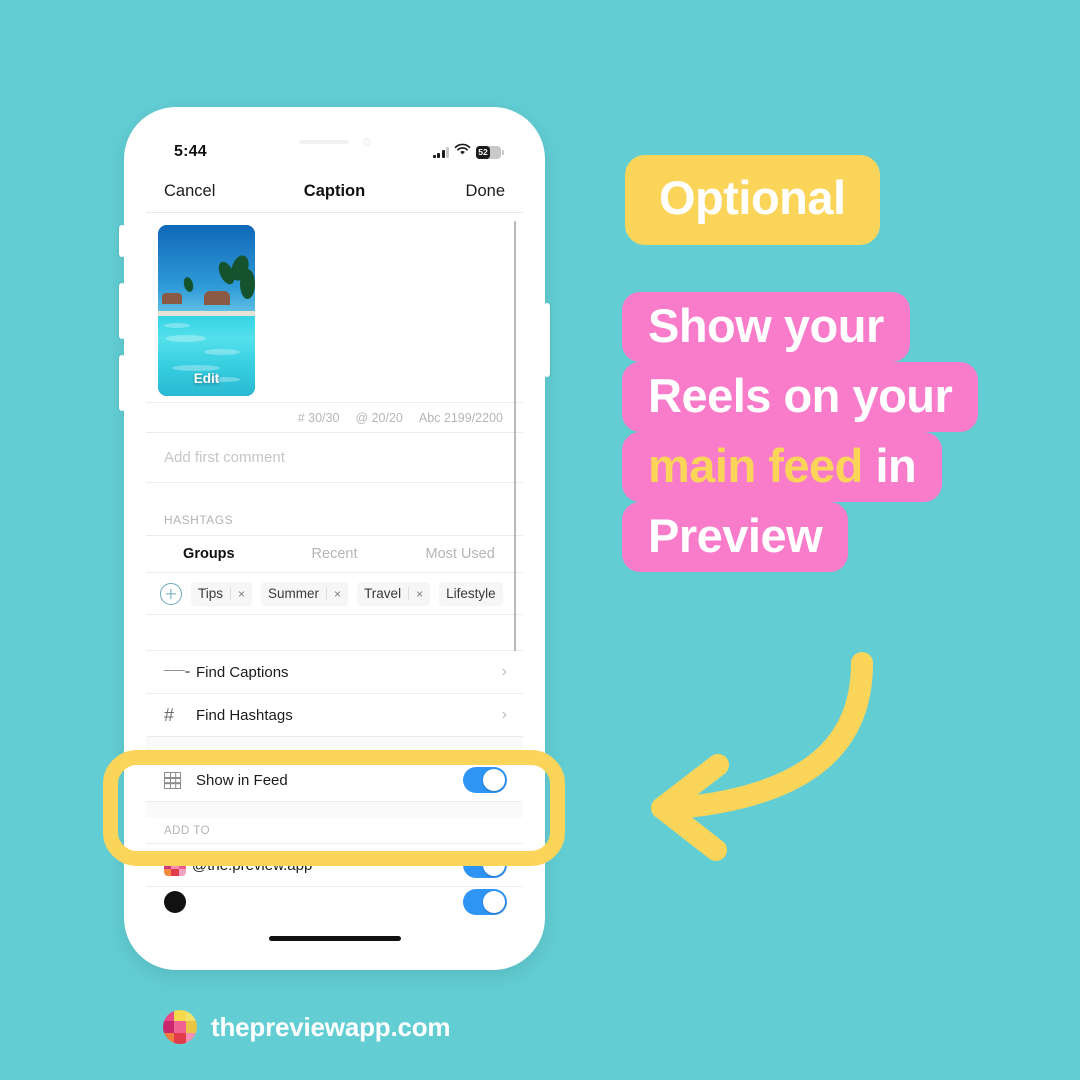 This screenshot has width=1080, height=1080. Describe the element at coordinates (175, 865) in the screenshot. I see `preview-app-icon` at that location.